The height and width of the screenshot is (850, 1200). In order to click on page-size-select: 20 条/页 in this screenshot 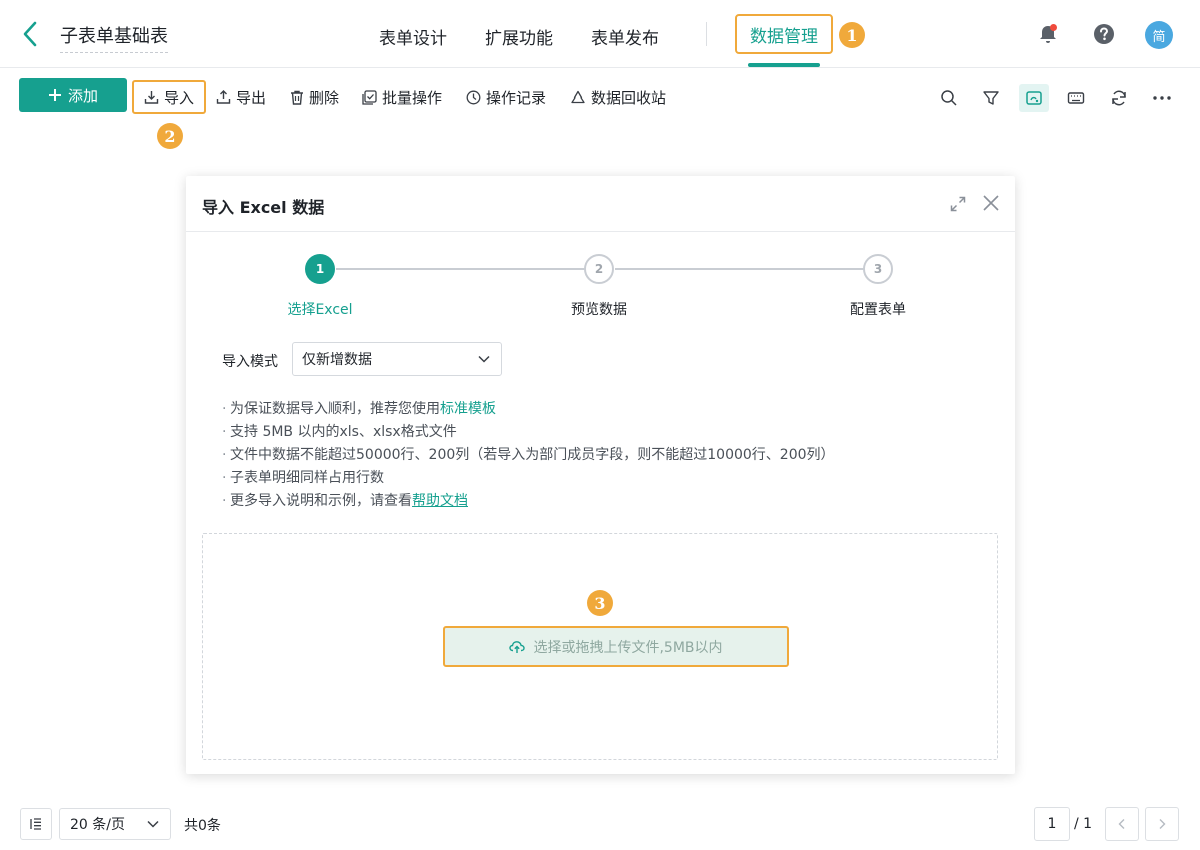, I will do `click(115, 824)`.